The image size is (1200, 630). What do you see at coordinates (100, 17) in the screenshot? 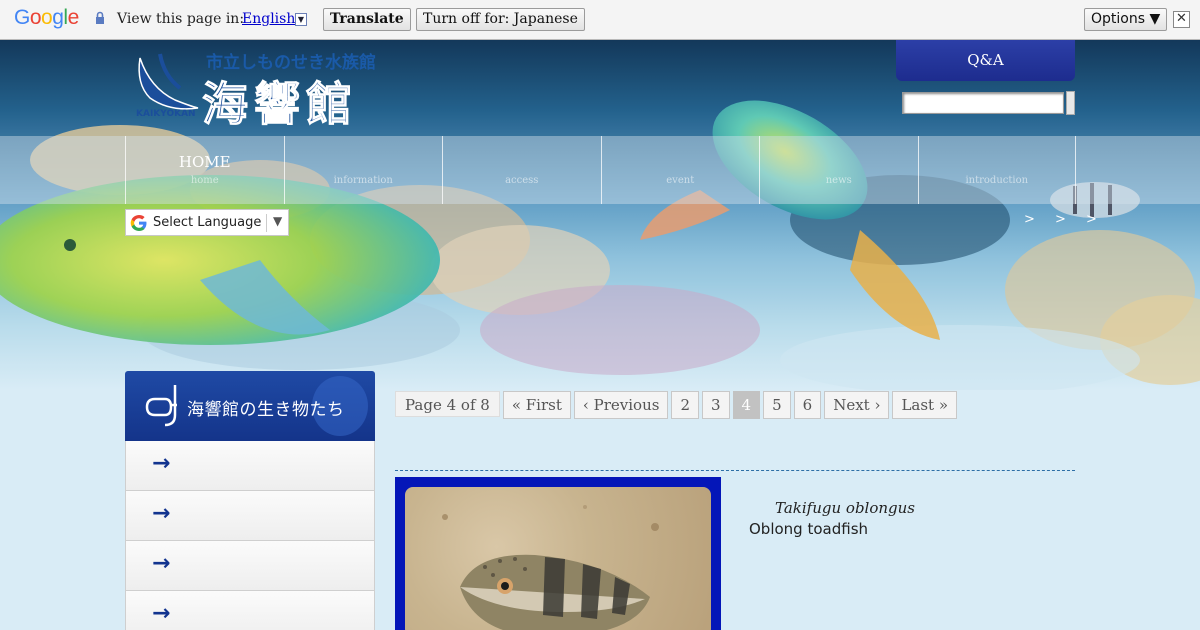
I see `lock-icon` at bounding box center [100, 17].